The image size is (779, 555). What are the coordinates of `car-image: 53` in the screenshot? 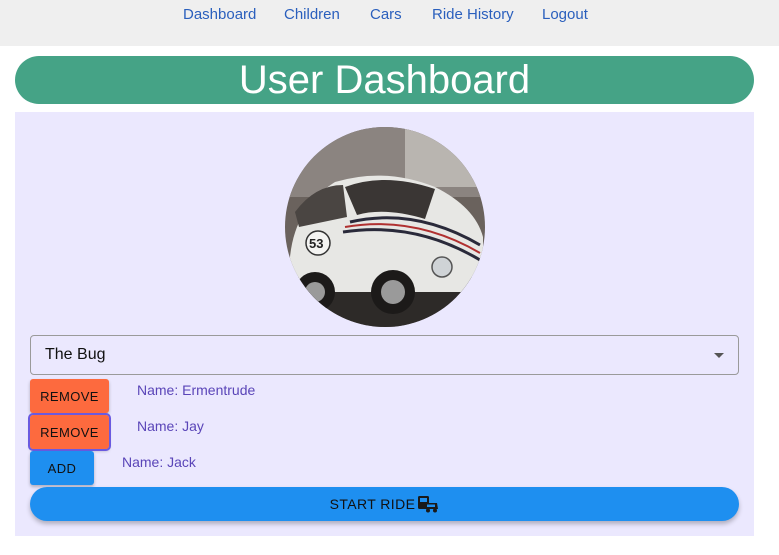 It's located at (385, 227).